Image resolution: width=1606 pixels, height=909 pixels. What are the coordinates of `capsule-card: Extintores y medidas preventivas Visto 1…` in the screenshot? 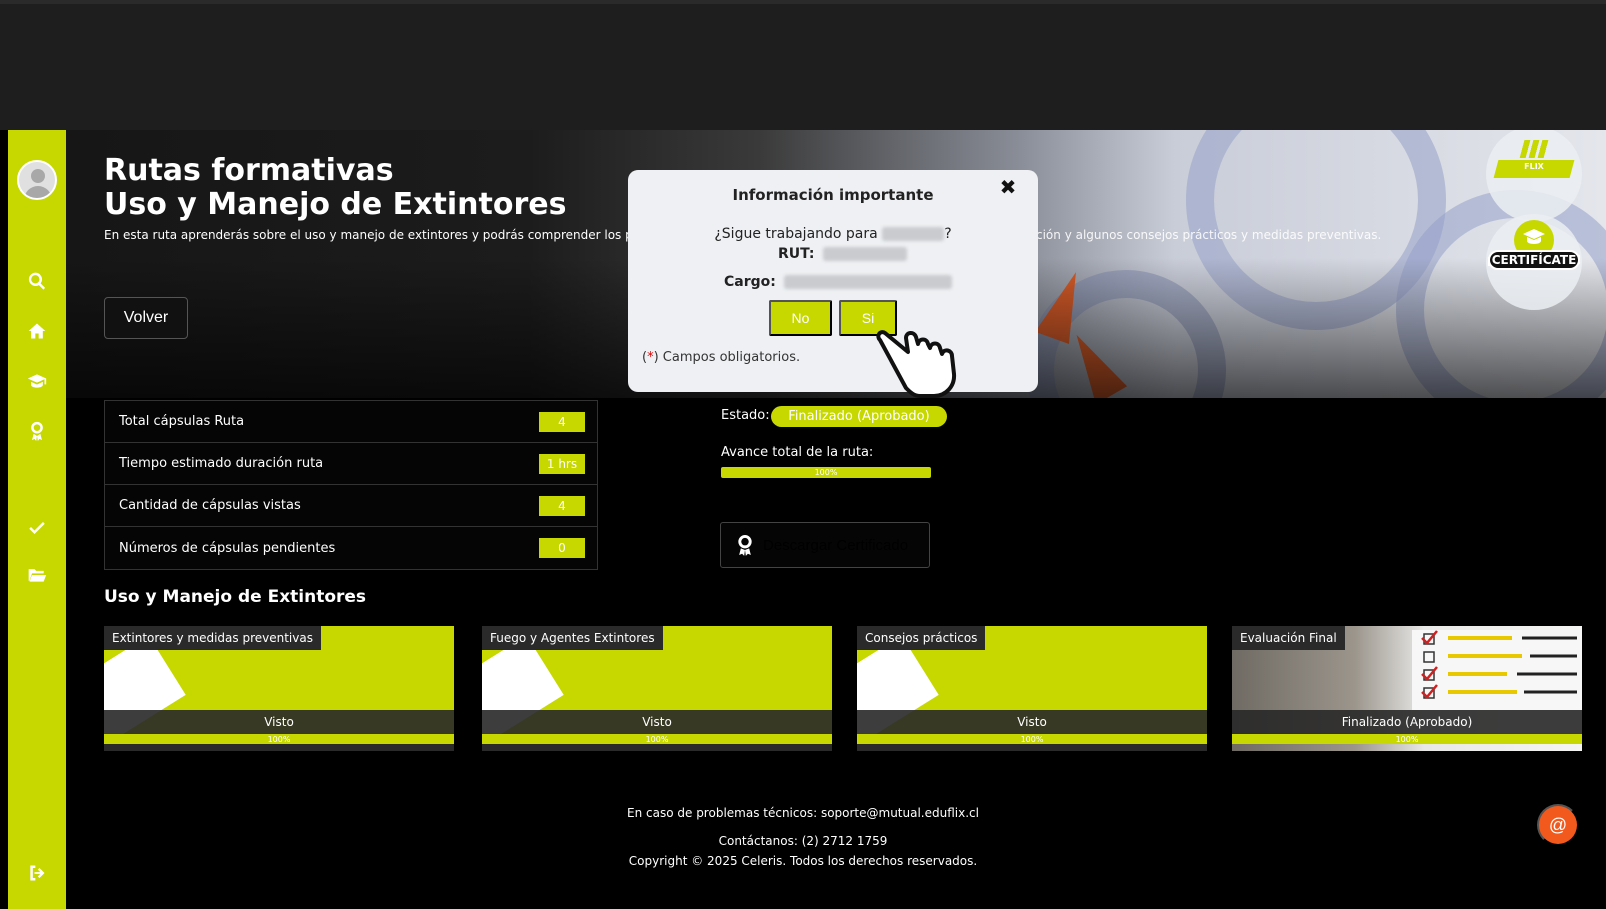 It's located at (279, 688).